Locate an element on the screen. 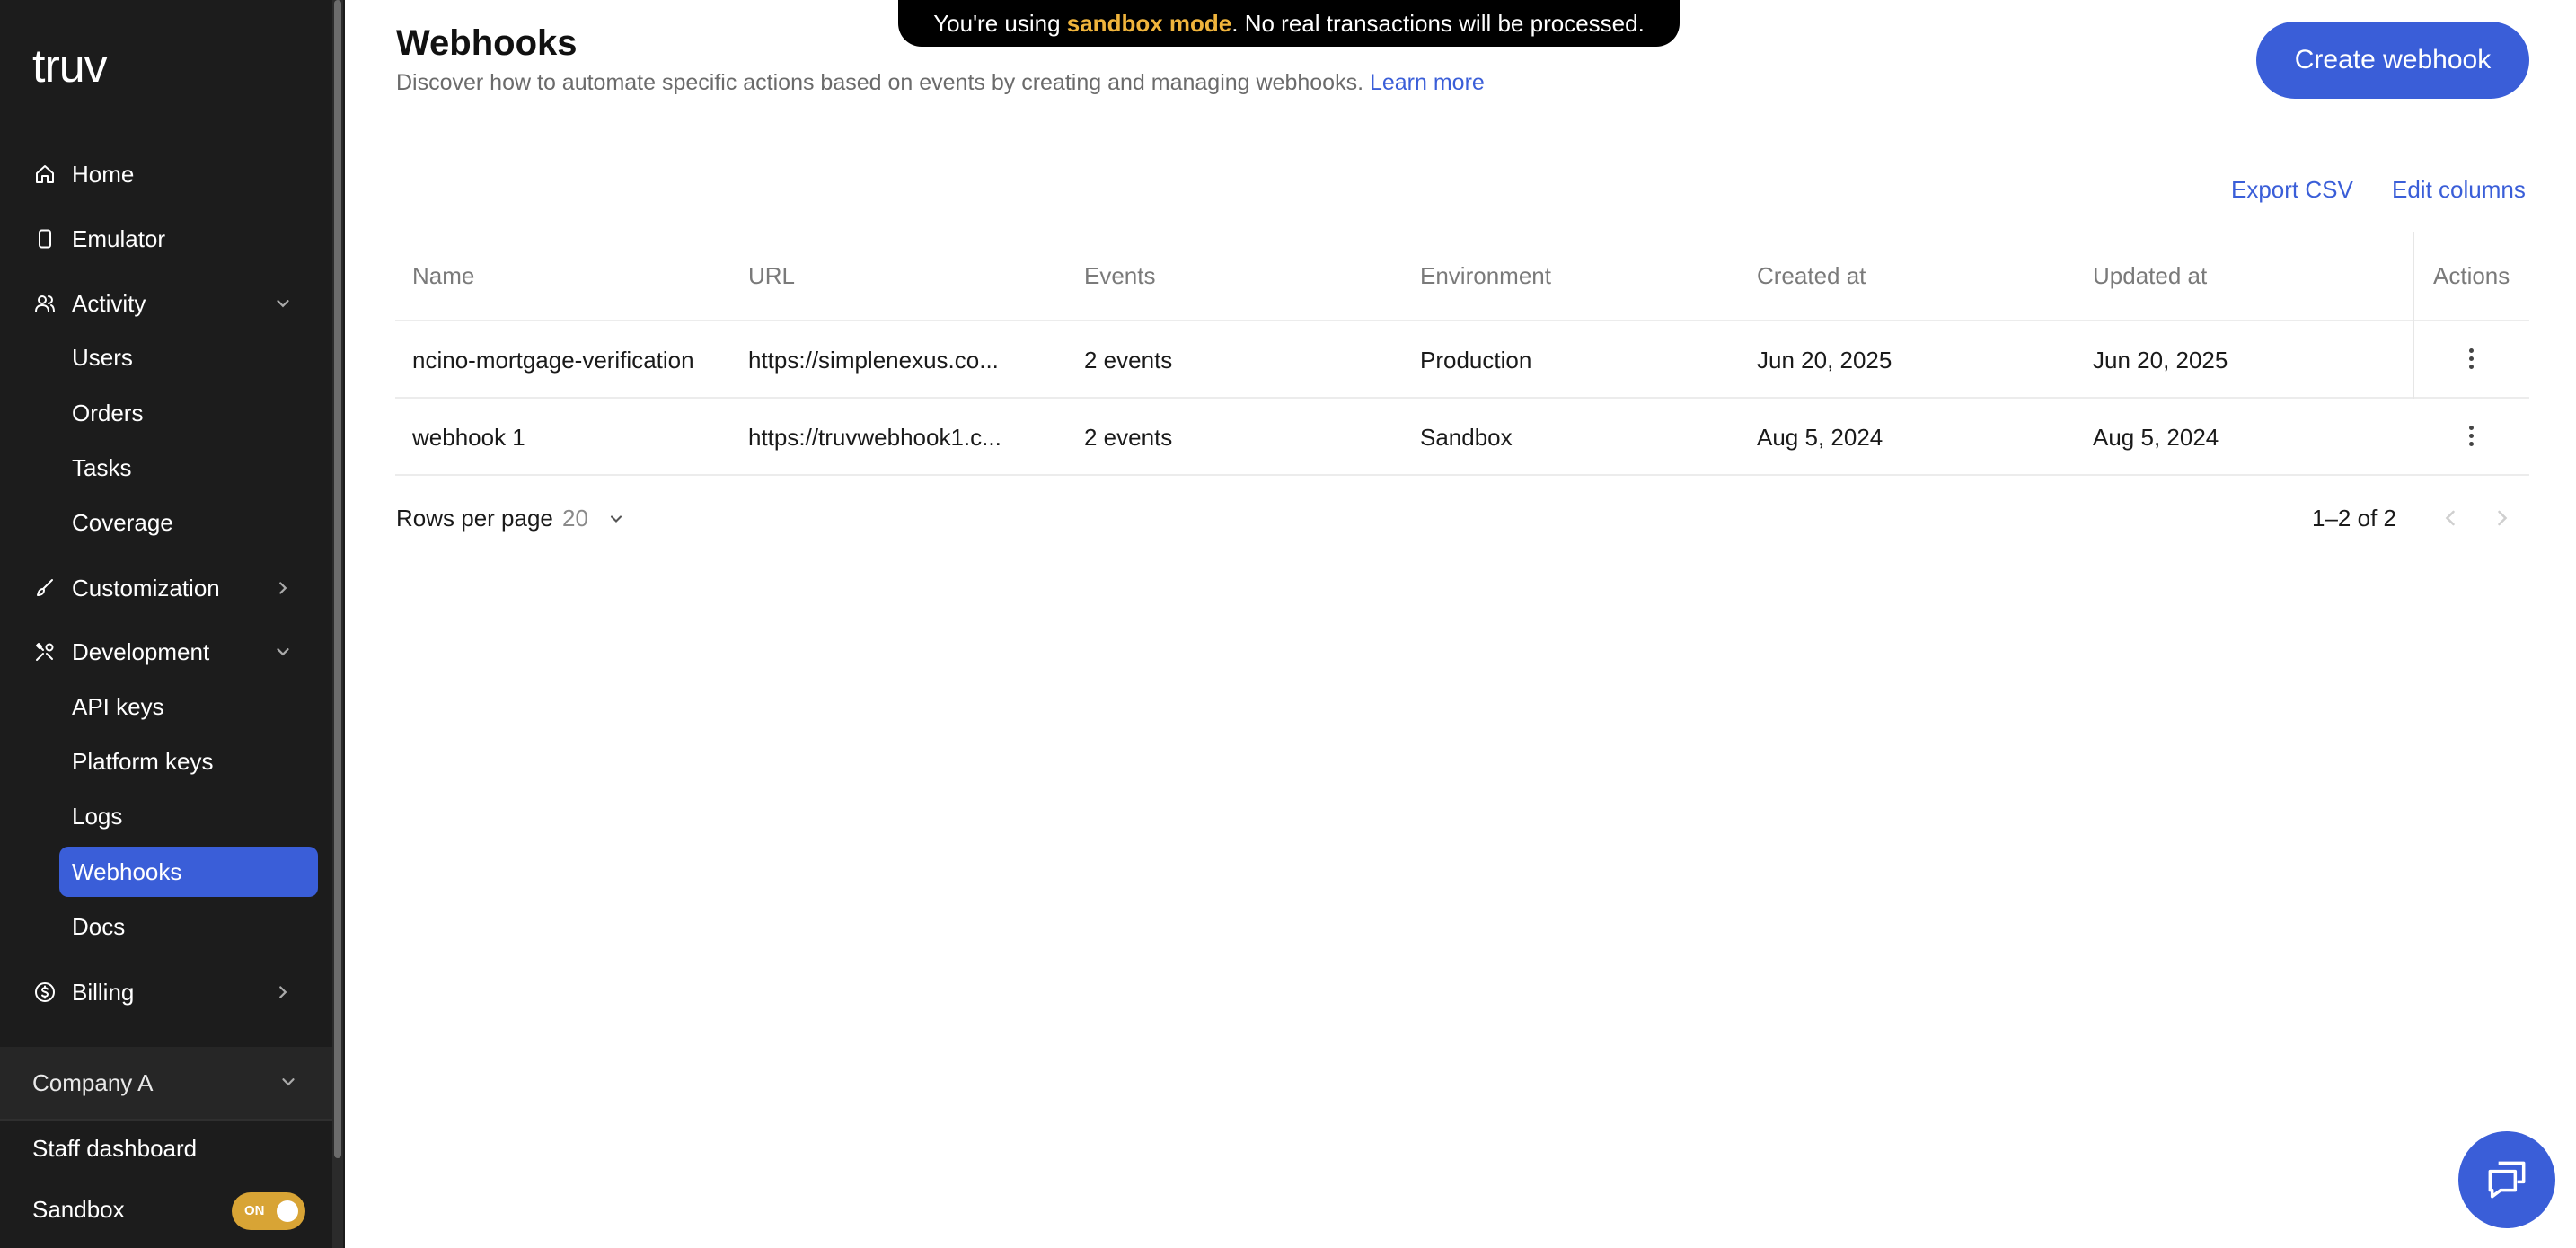 The height and width of the screenshot is (1248, 2576). sidebar-item-development: Development is located at coordinates (171, 652).